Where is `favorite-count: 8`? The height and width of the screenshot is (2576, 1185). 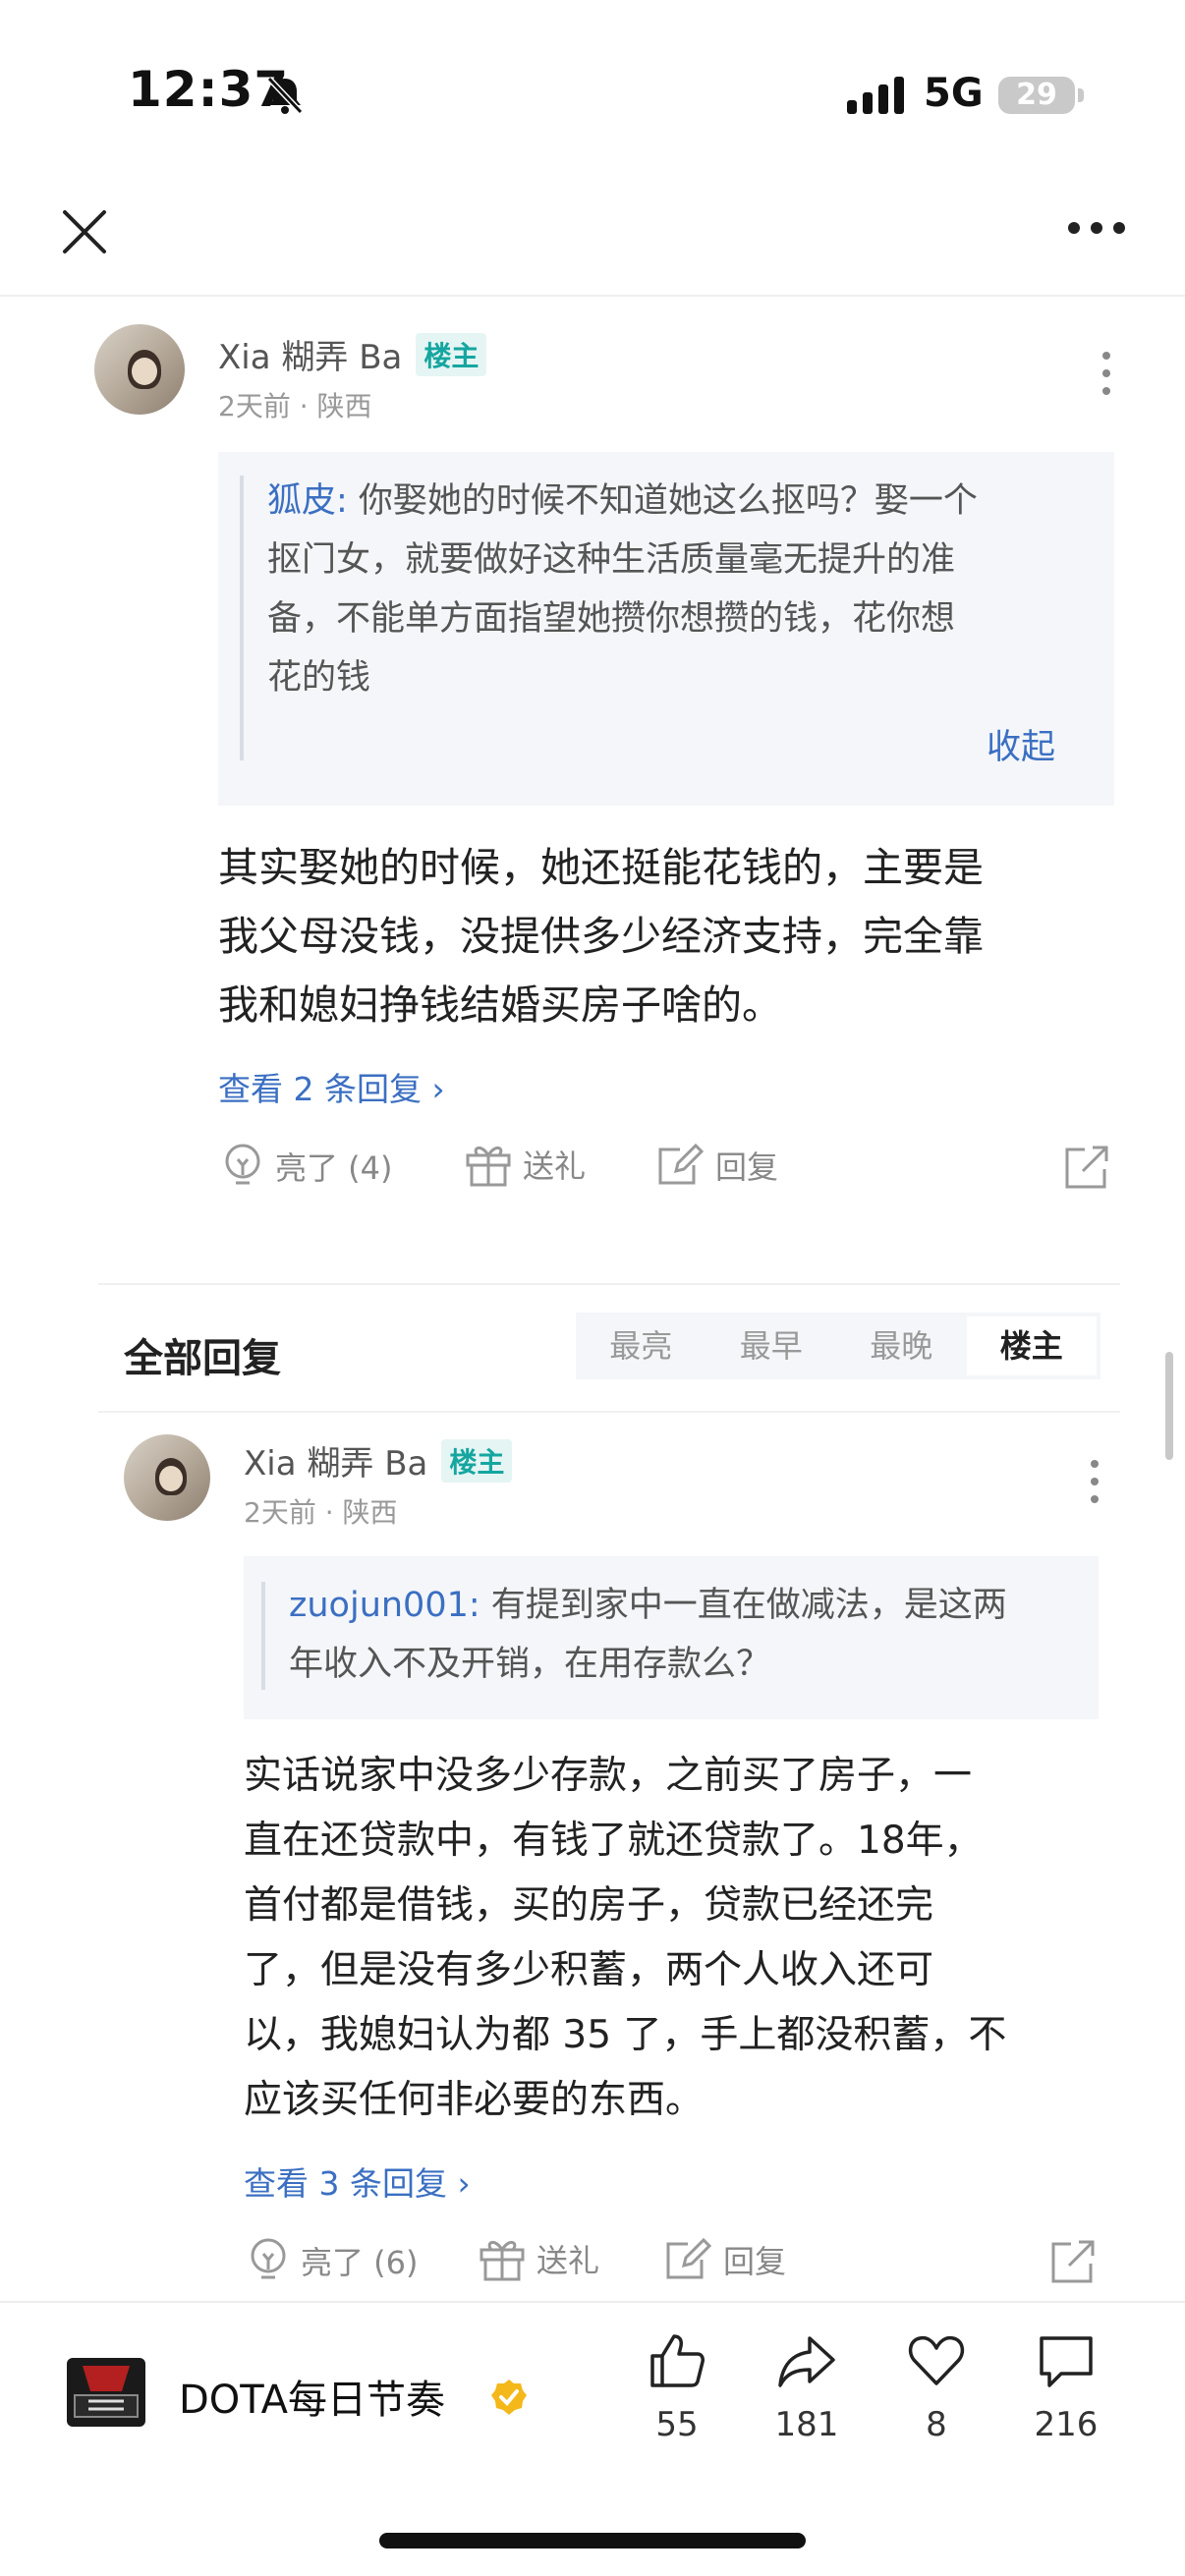
favorite-count: 8 is located at coordinates (937, 2424).